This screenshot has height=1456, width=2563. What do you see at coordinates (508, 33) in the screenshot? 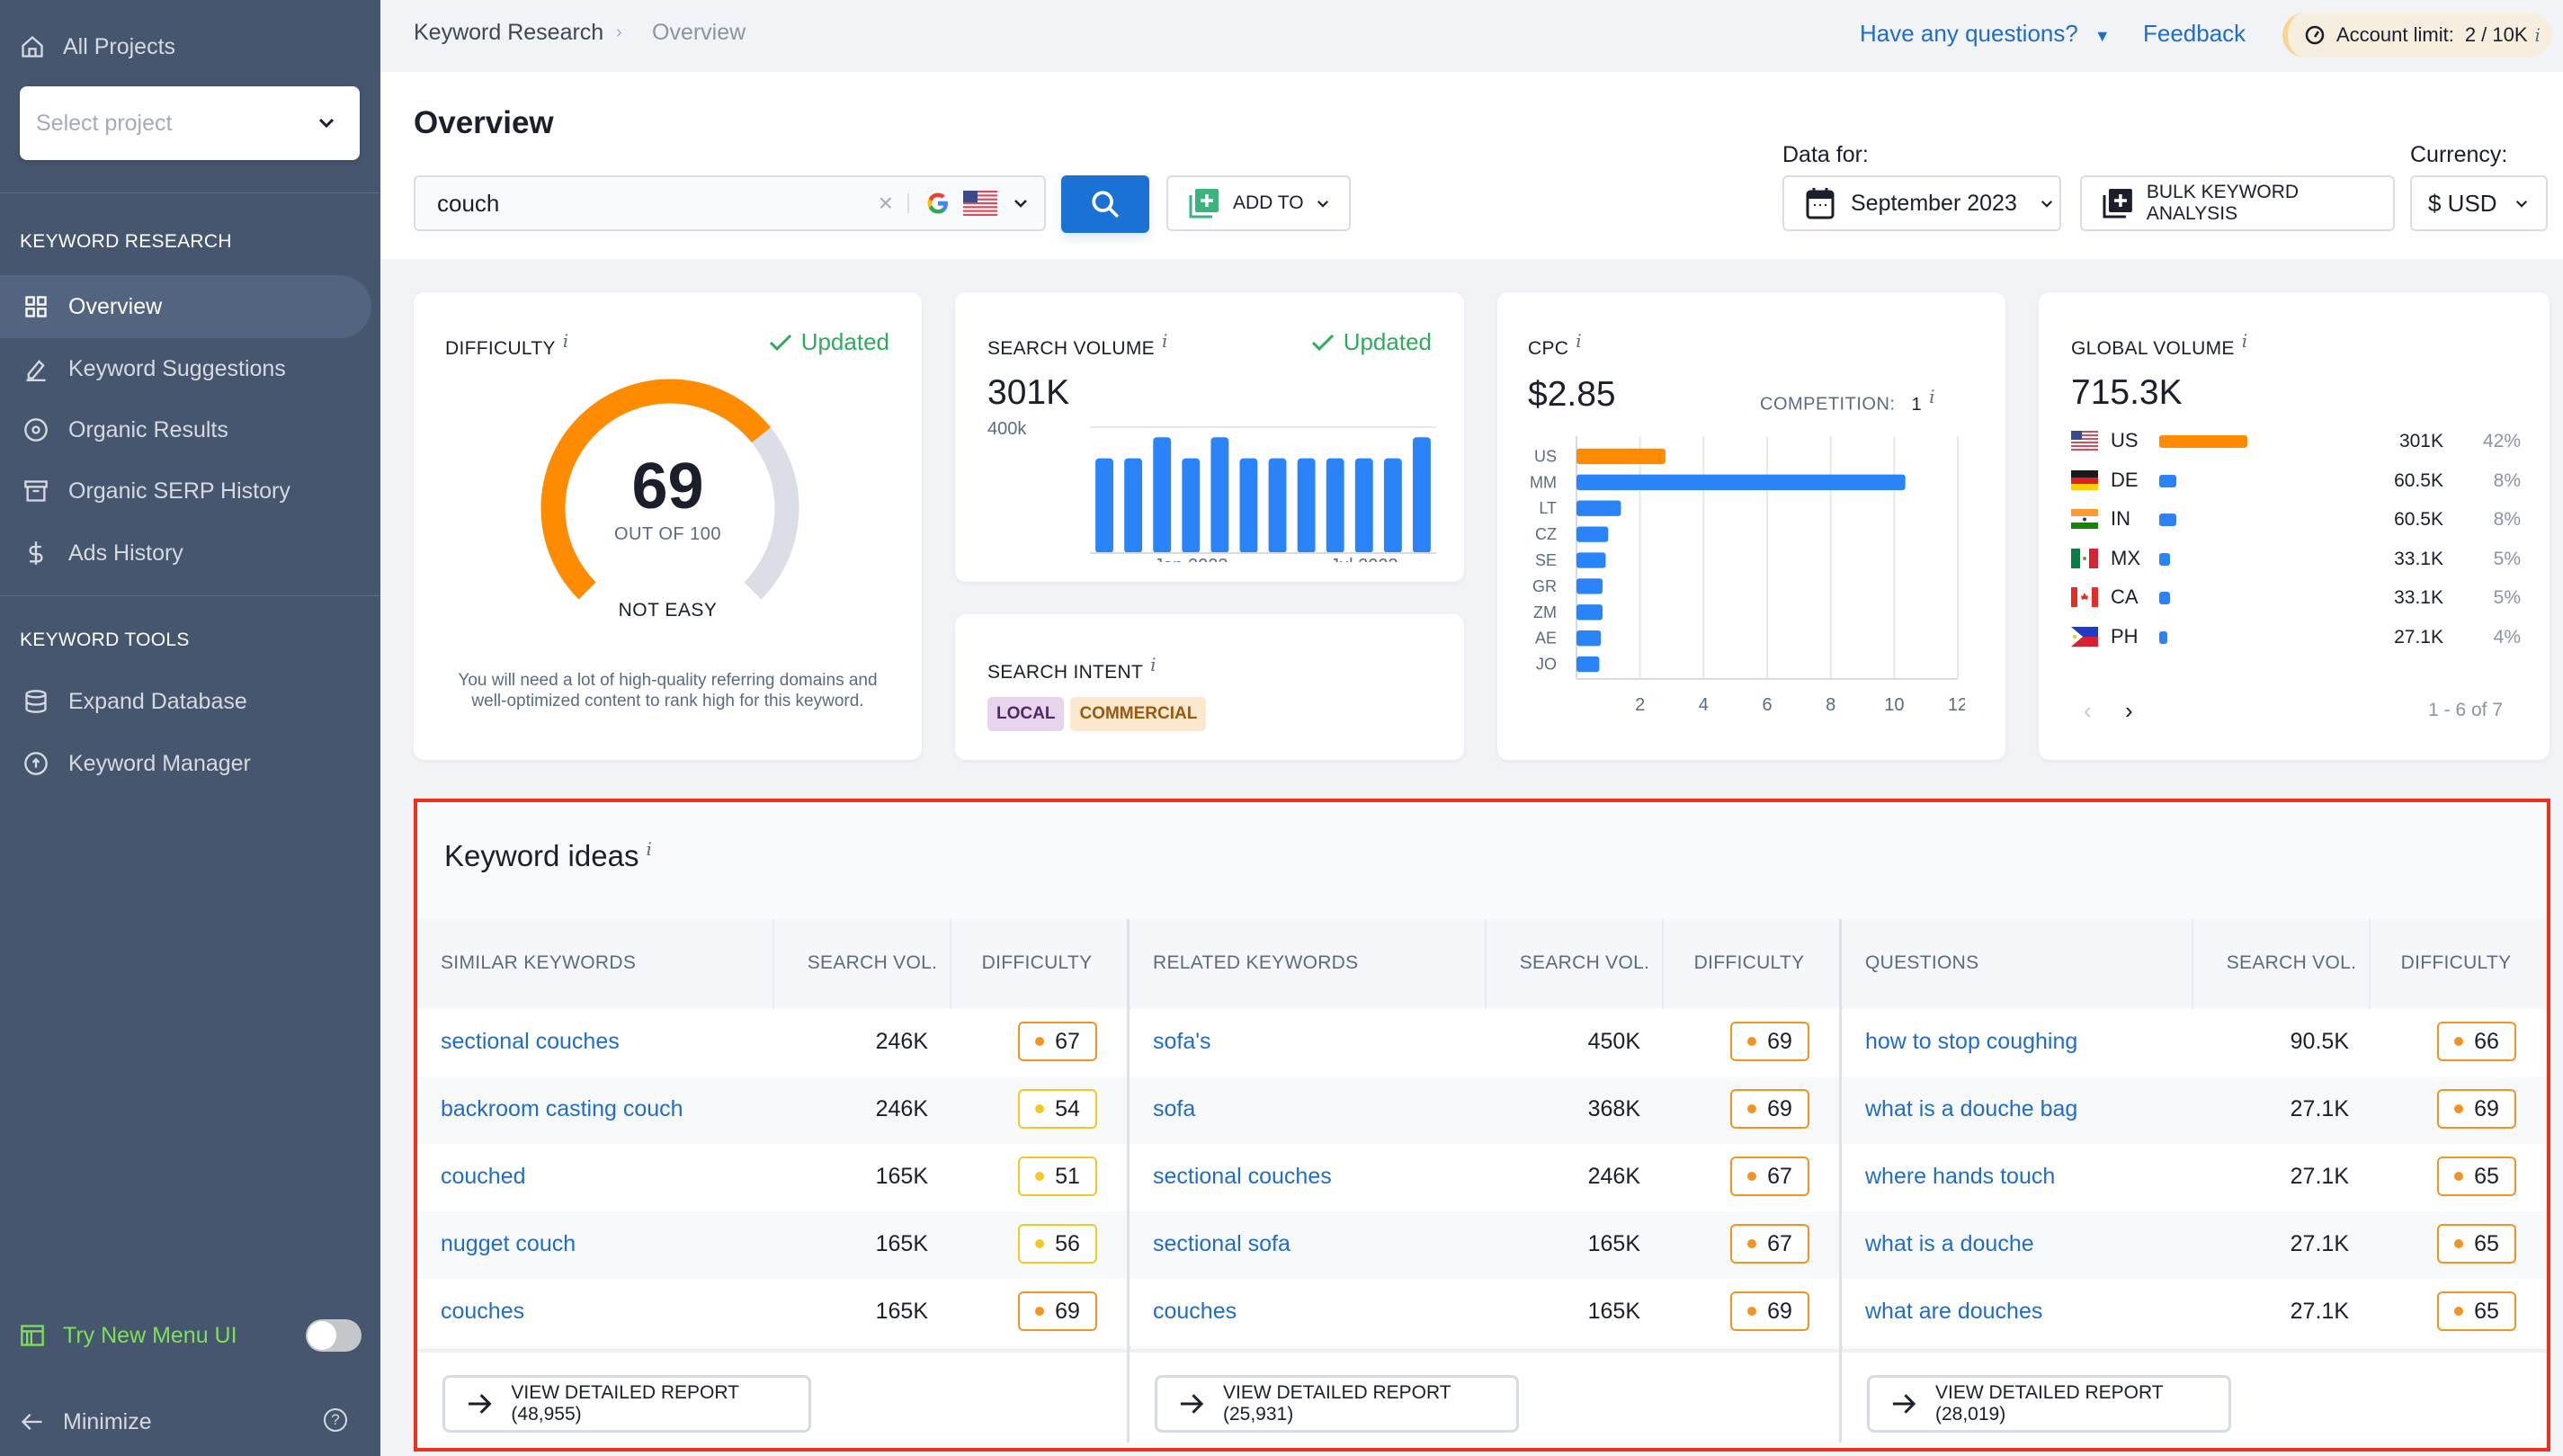
I see `breadcrumb-keyword-research: Keyword Research` at bounding box center [508, 33].